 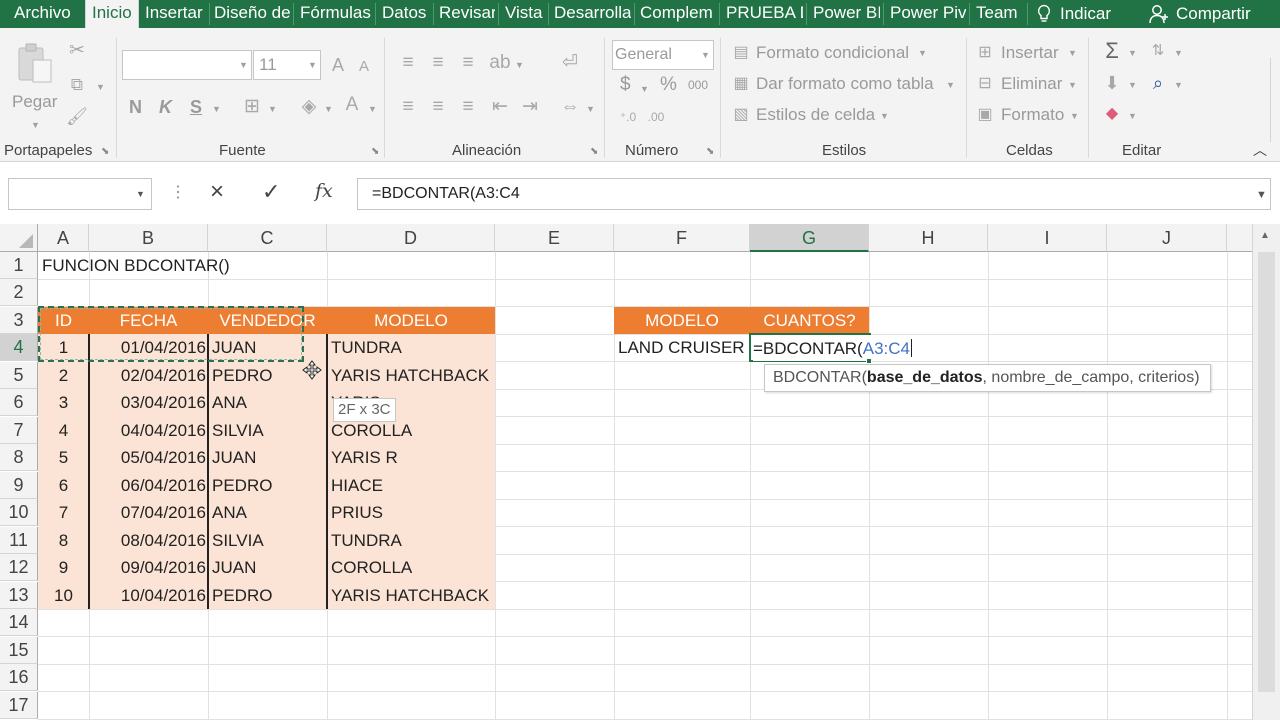 What do you see at coordinates (147, 485) in the screenshot?
I see `cell-fecha: 06/04/2016` at bounding box center [147, 485].